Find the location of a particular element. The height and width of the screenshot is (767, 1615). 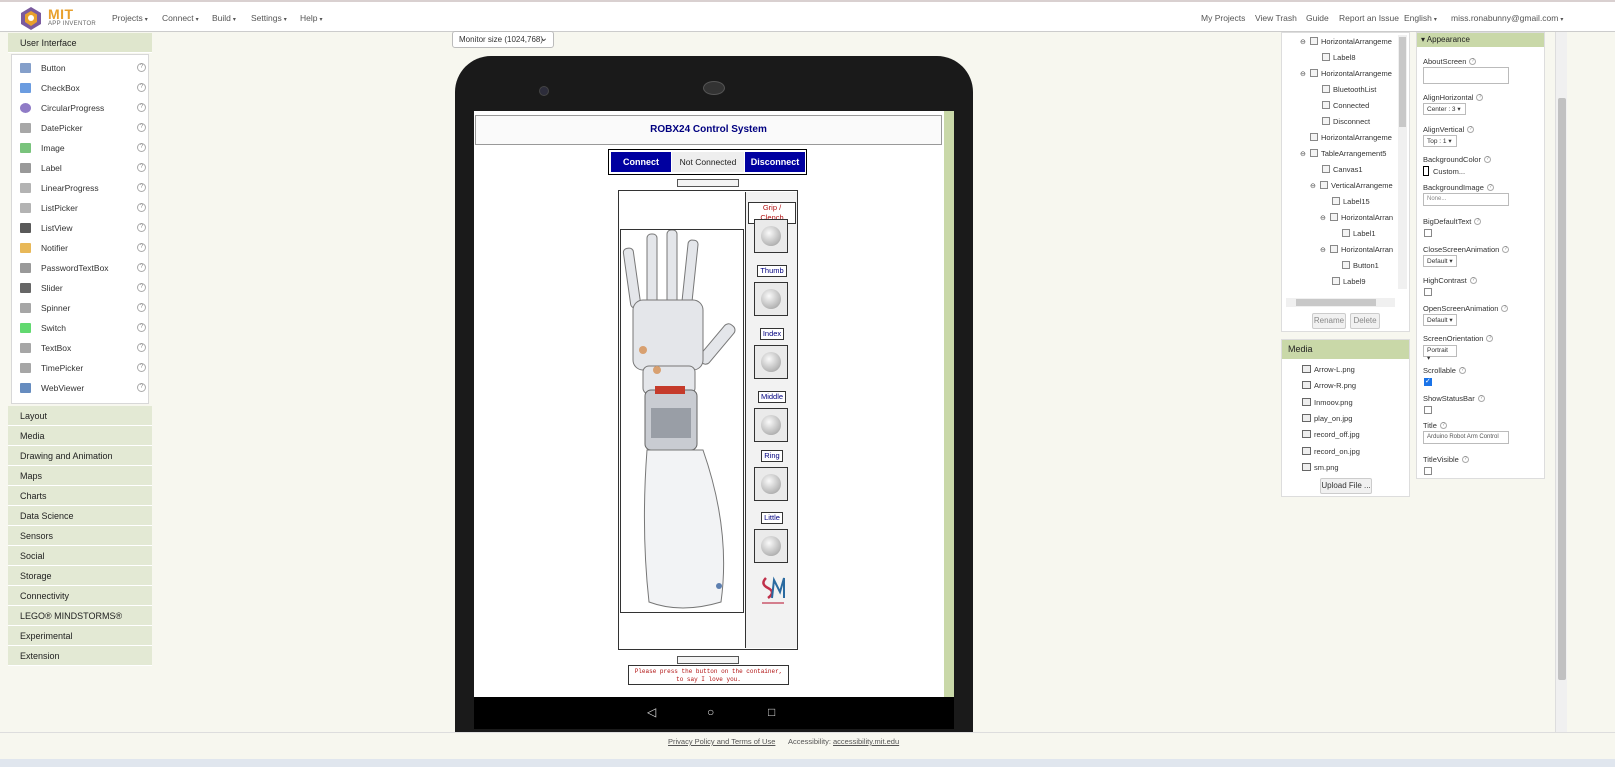

palette-item-label: Label? is located at coordinates (83, 168).